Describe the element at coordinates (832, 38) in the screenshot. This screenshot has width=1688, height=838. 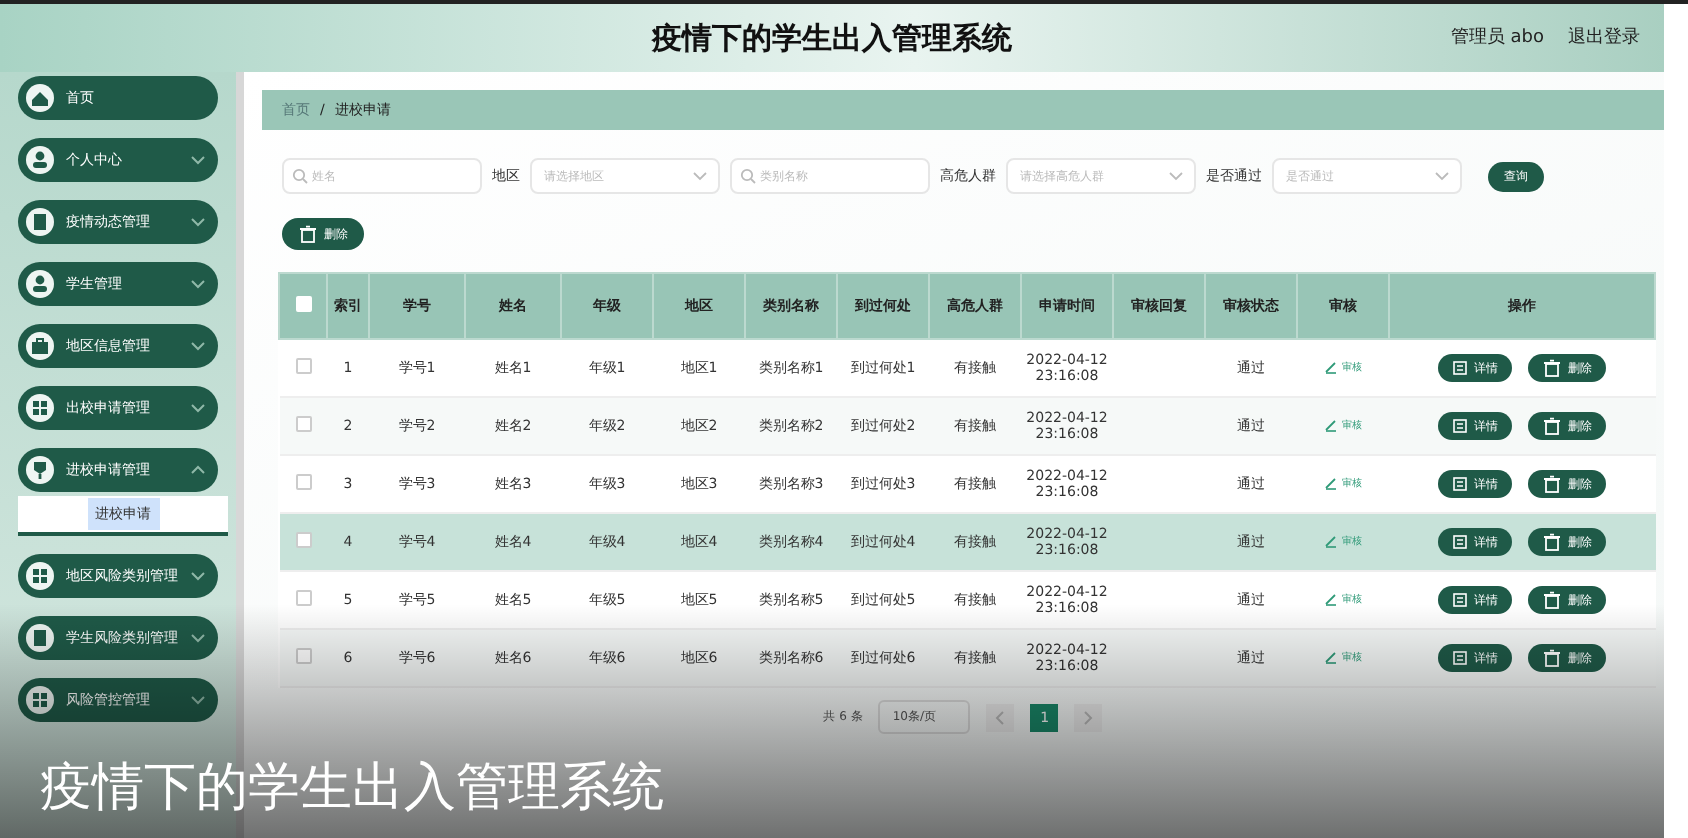
I see `site-title: 疫情下的学生出入管理系统` at that location.